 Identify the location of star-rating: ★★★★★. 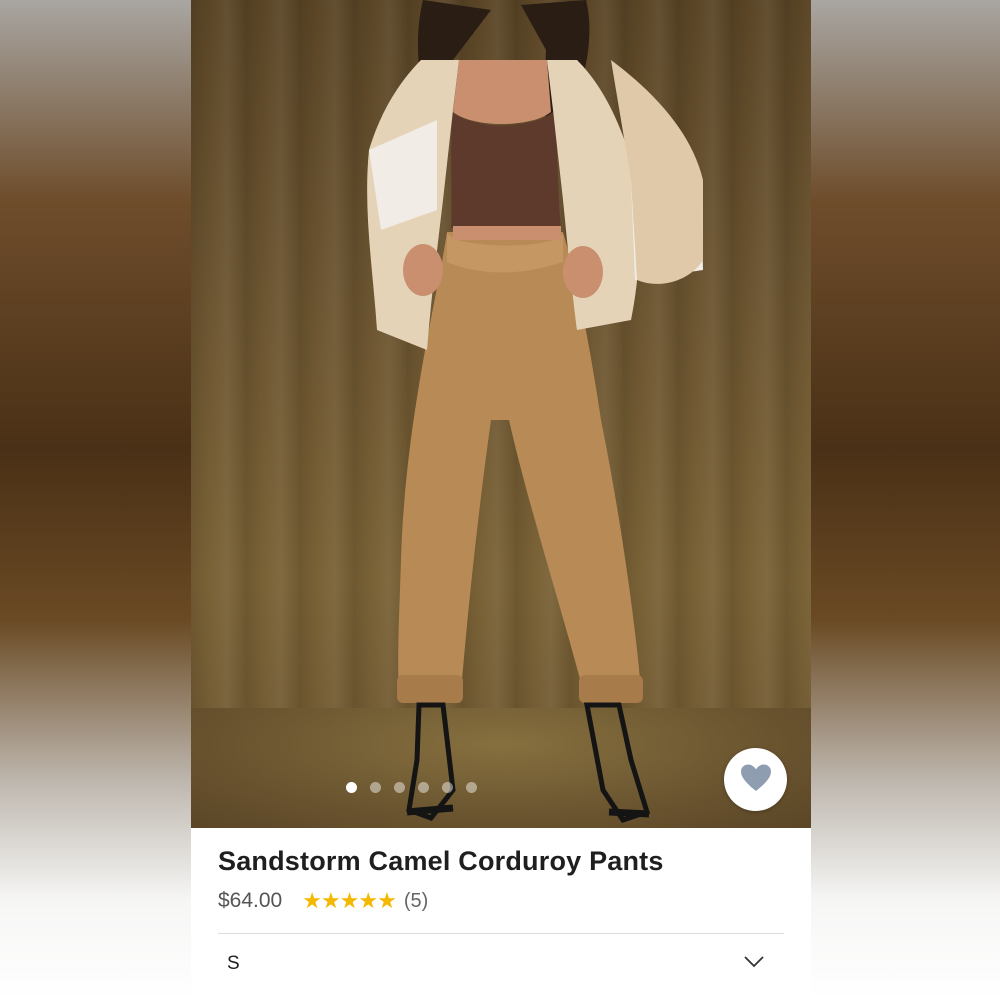
(349, 901).